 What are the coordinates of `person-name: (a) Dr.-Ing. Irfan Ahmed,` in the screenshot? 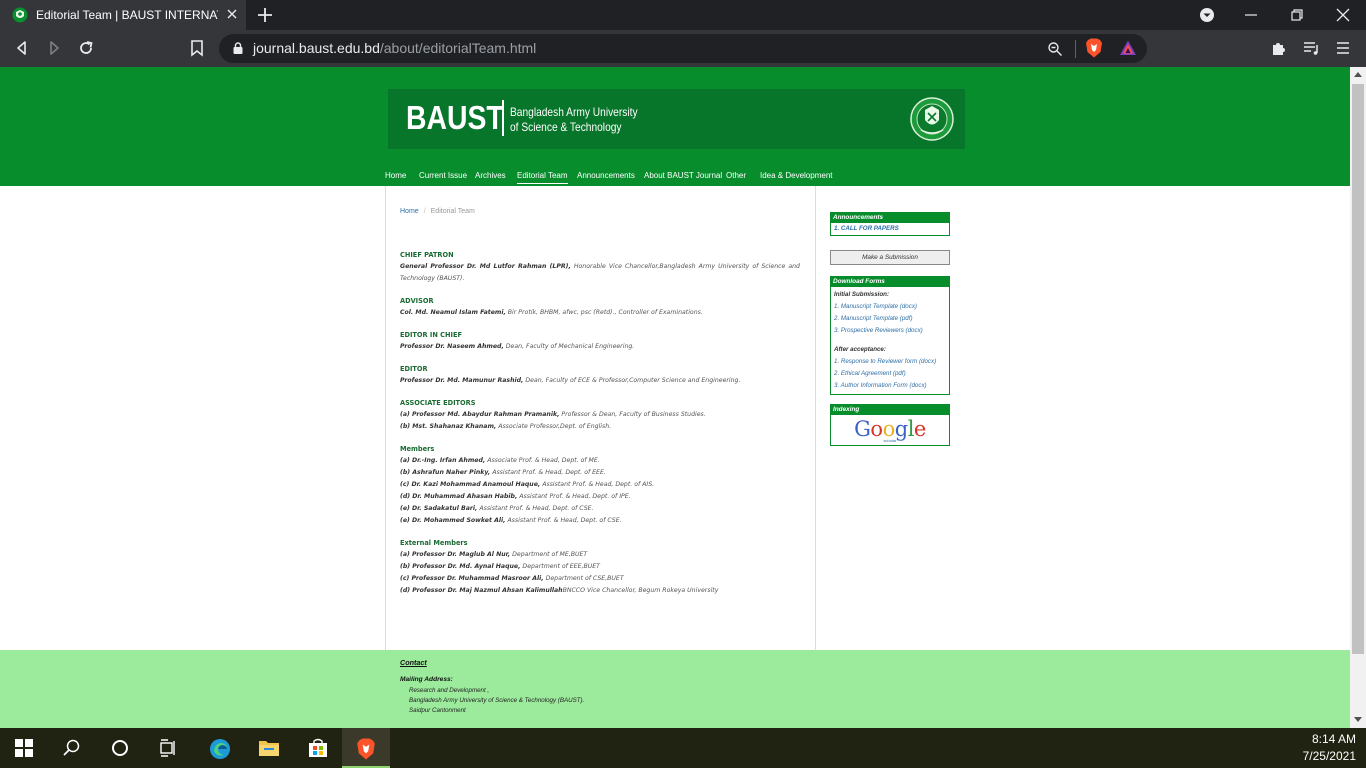 It's located at (443, 460).